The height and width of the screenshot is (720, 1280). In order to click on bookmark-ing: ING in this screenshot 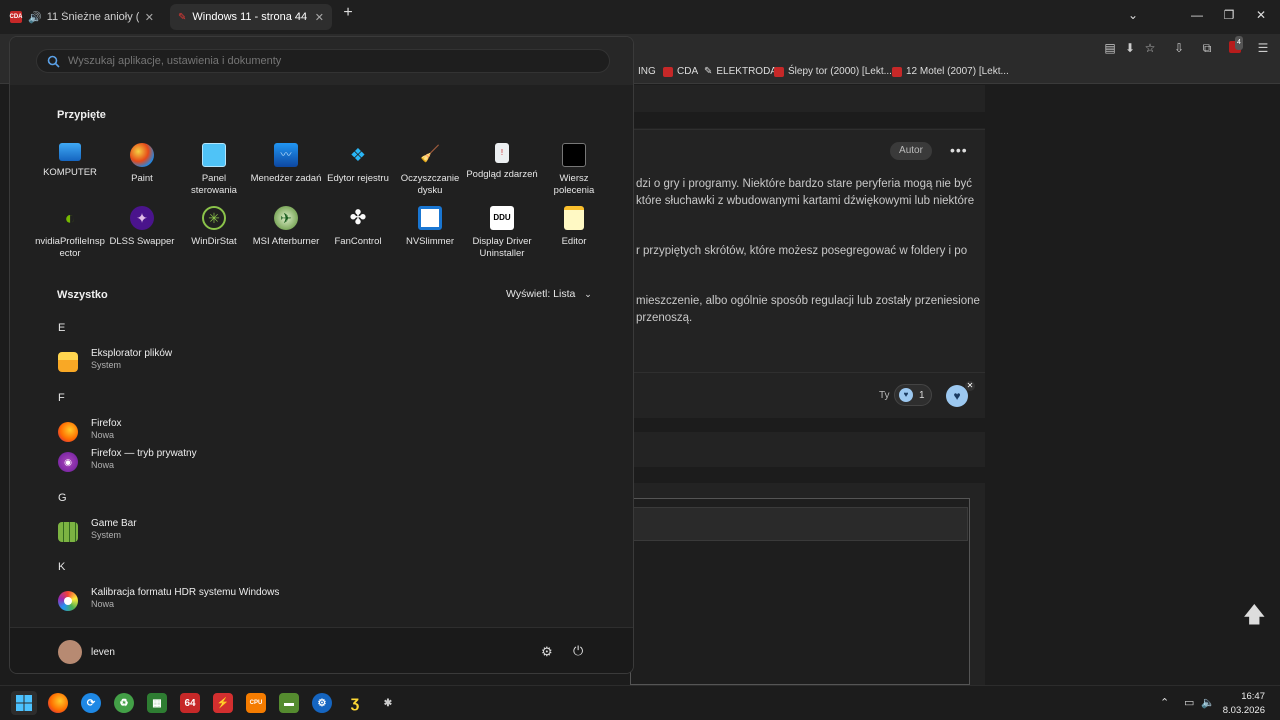, I will do `click(647, 71)`.